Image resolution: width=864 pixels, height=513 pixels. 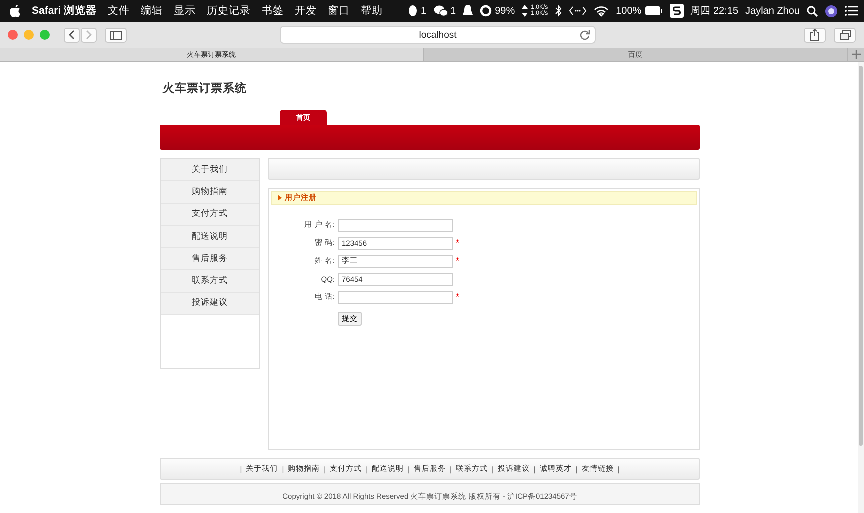 I want to click on menu-item: 开发, so click(x=306, y=11).